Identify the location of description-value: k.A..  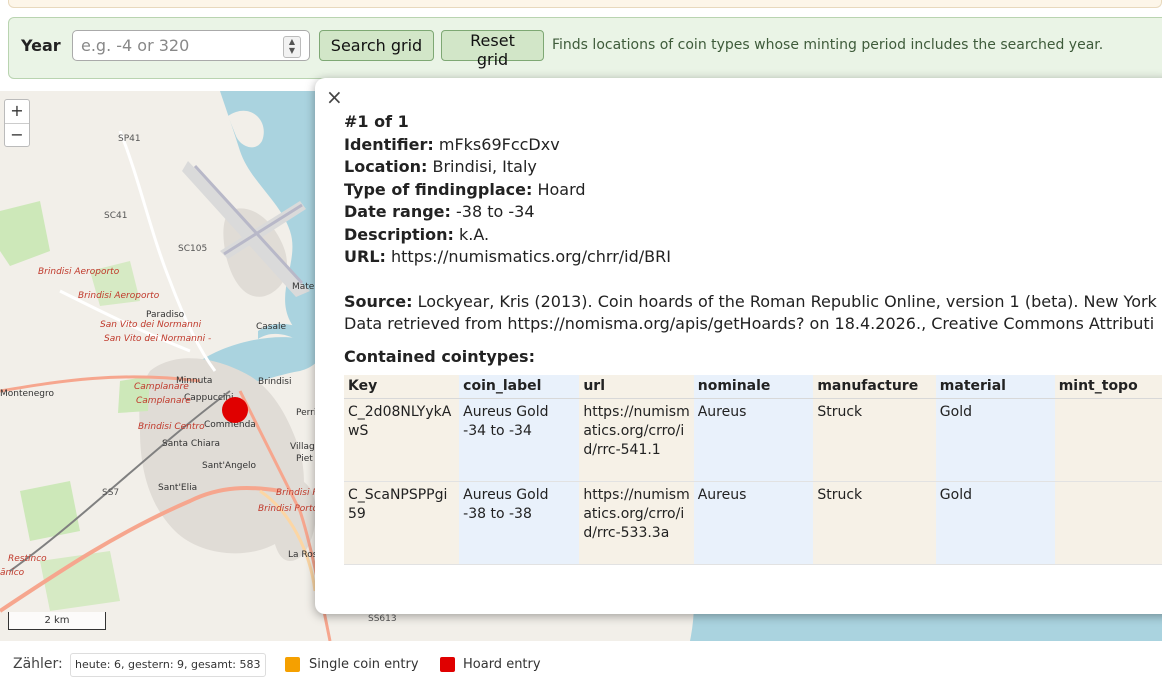
(474, 234).